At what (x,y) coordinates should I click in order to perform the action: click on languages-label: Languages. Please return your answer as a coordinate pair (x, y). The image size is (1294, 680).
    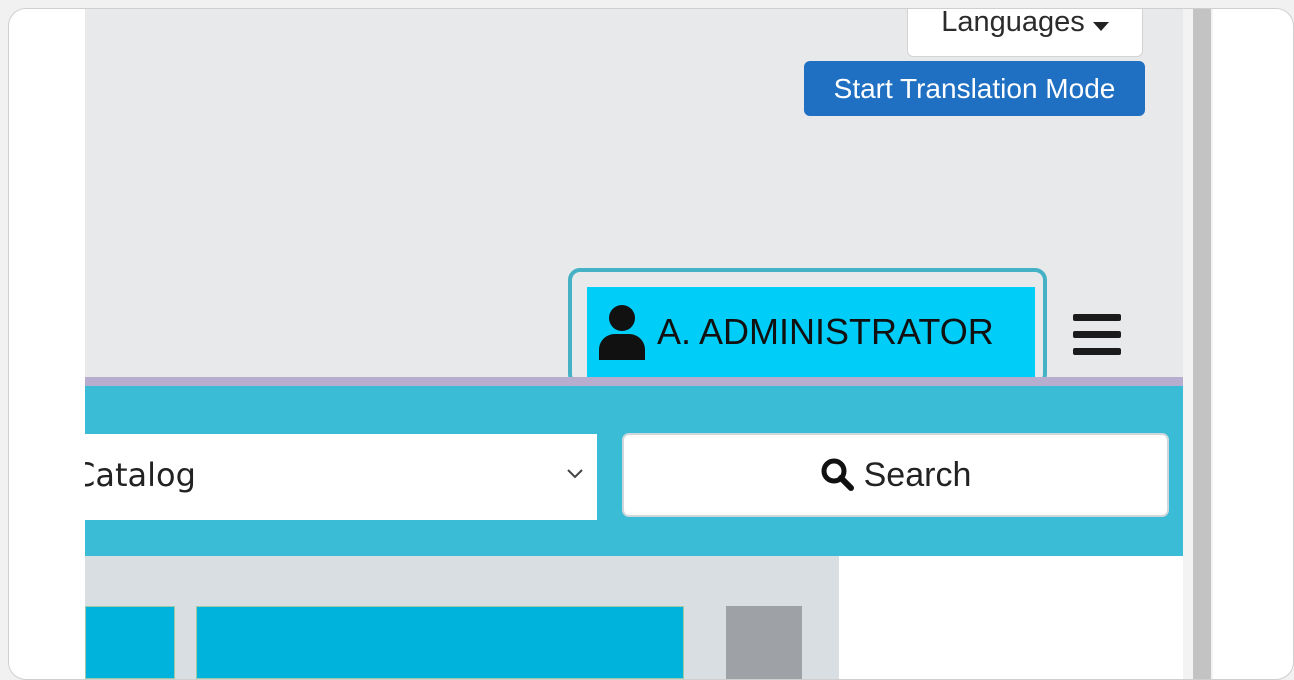
    Looking at the image, I should click on (1013, 23).